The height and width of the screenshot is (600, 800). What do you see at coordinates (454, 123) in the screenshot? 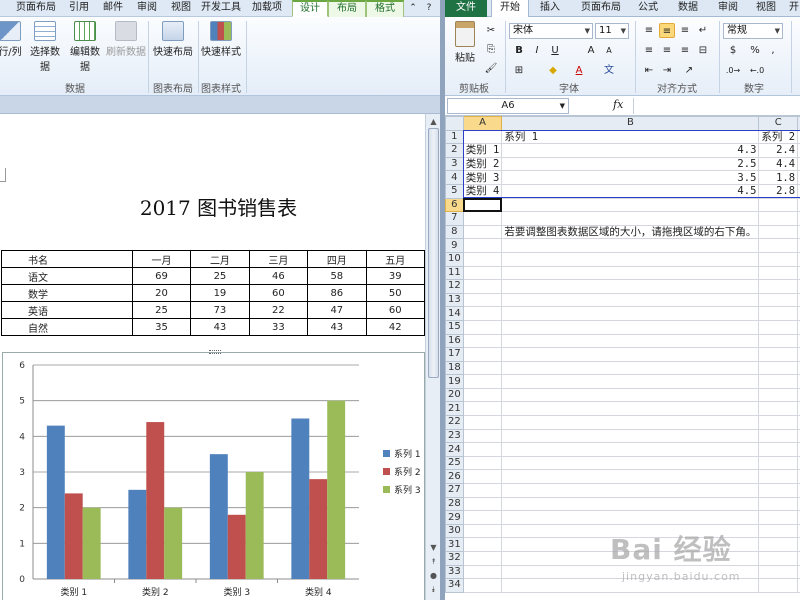
I see `select-all-corner` at bounding box center [454, 123].